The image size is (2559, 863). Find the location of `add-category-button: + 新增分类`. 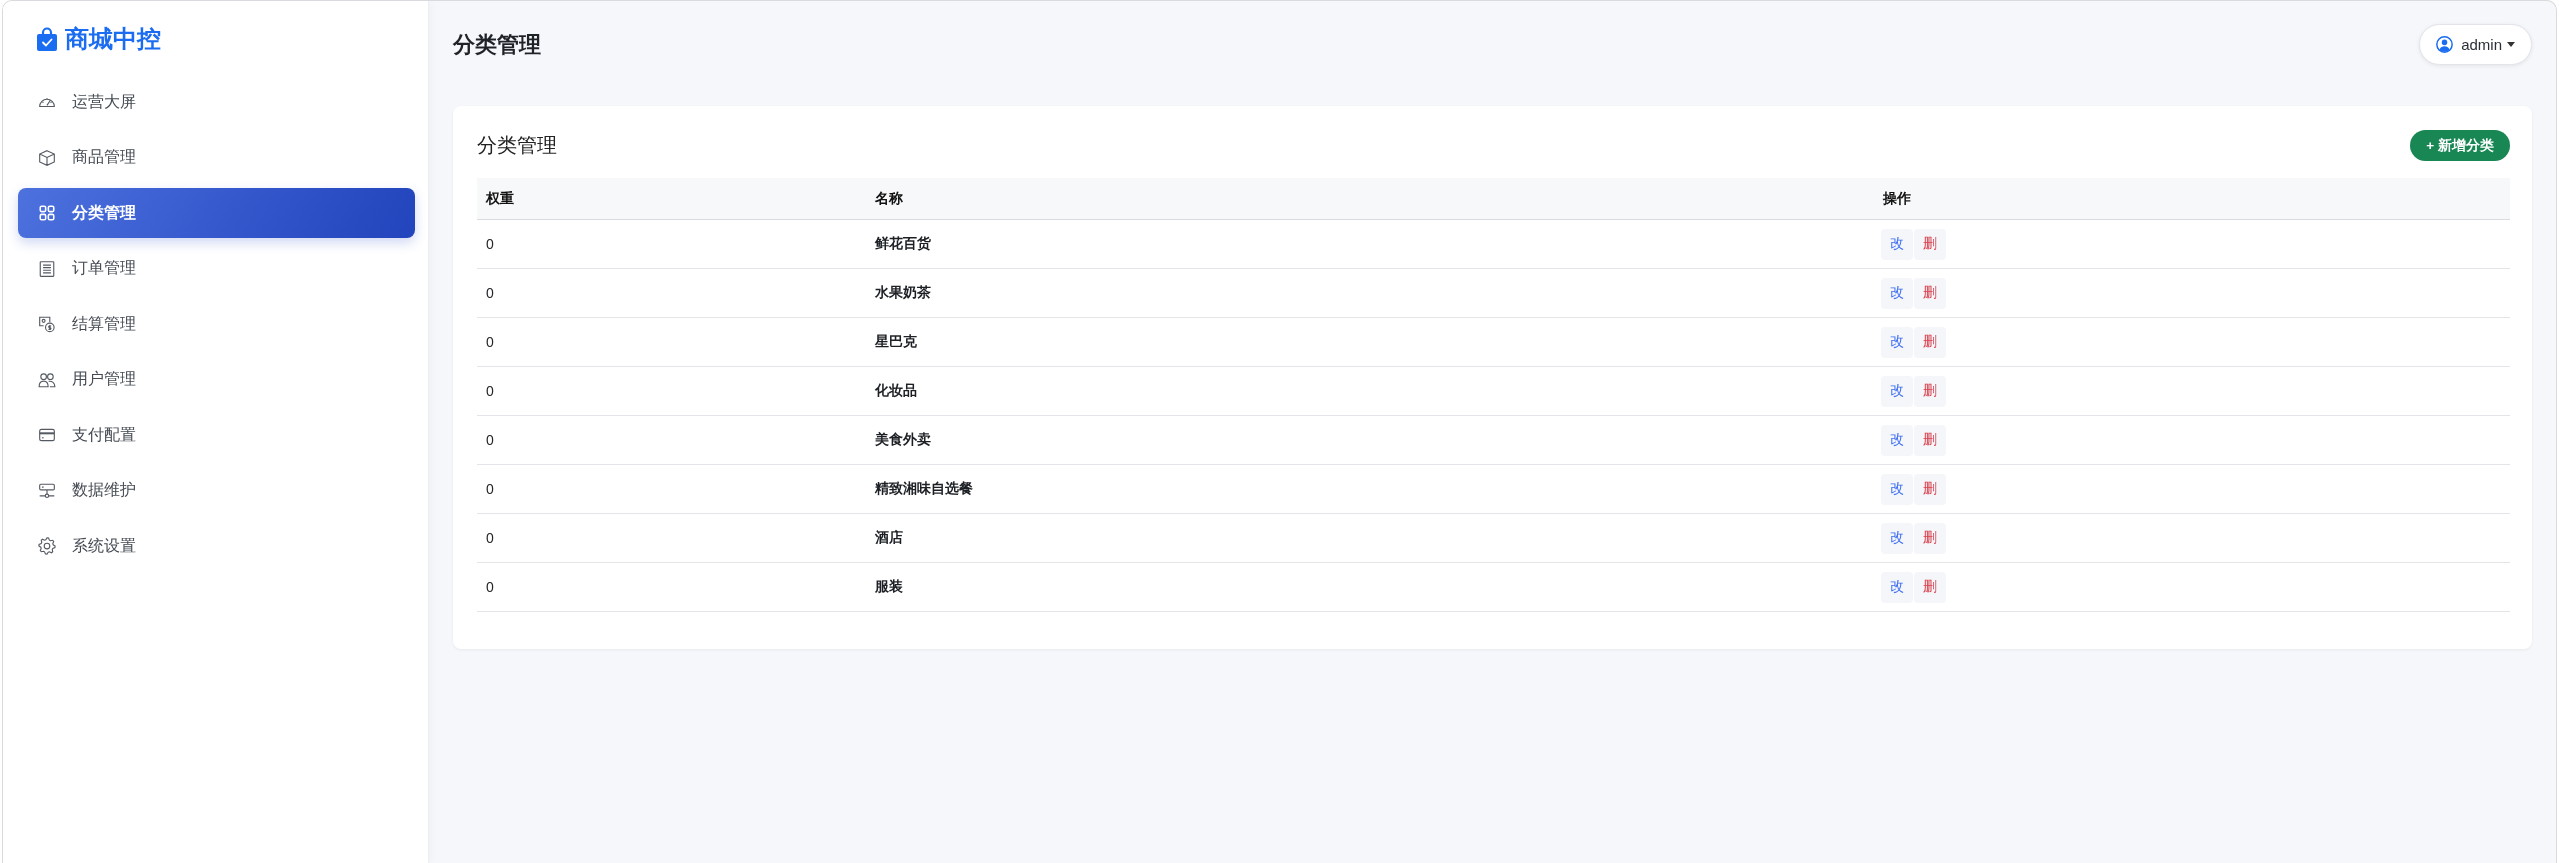

add-category-button: + 新增分类 is located at coordinates (2460, 145).